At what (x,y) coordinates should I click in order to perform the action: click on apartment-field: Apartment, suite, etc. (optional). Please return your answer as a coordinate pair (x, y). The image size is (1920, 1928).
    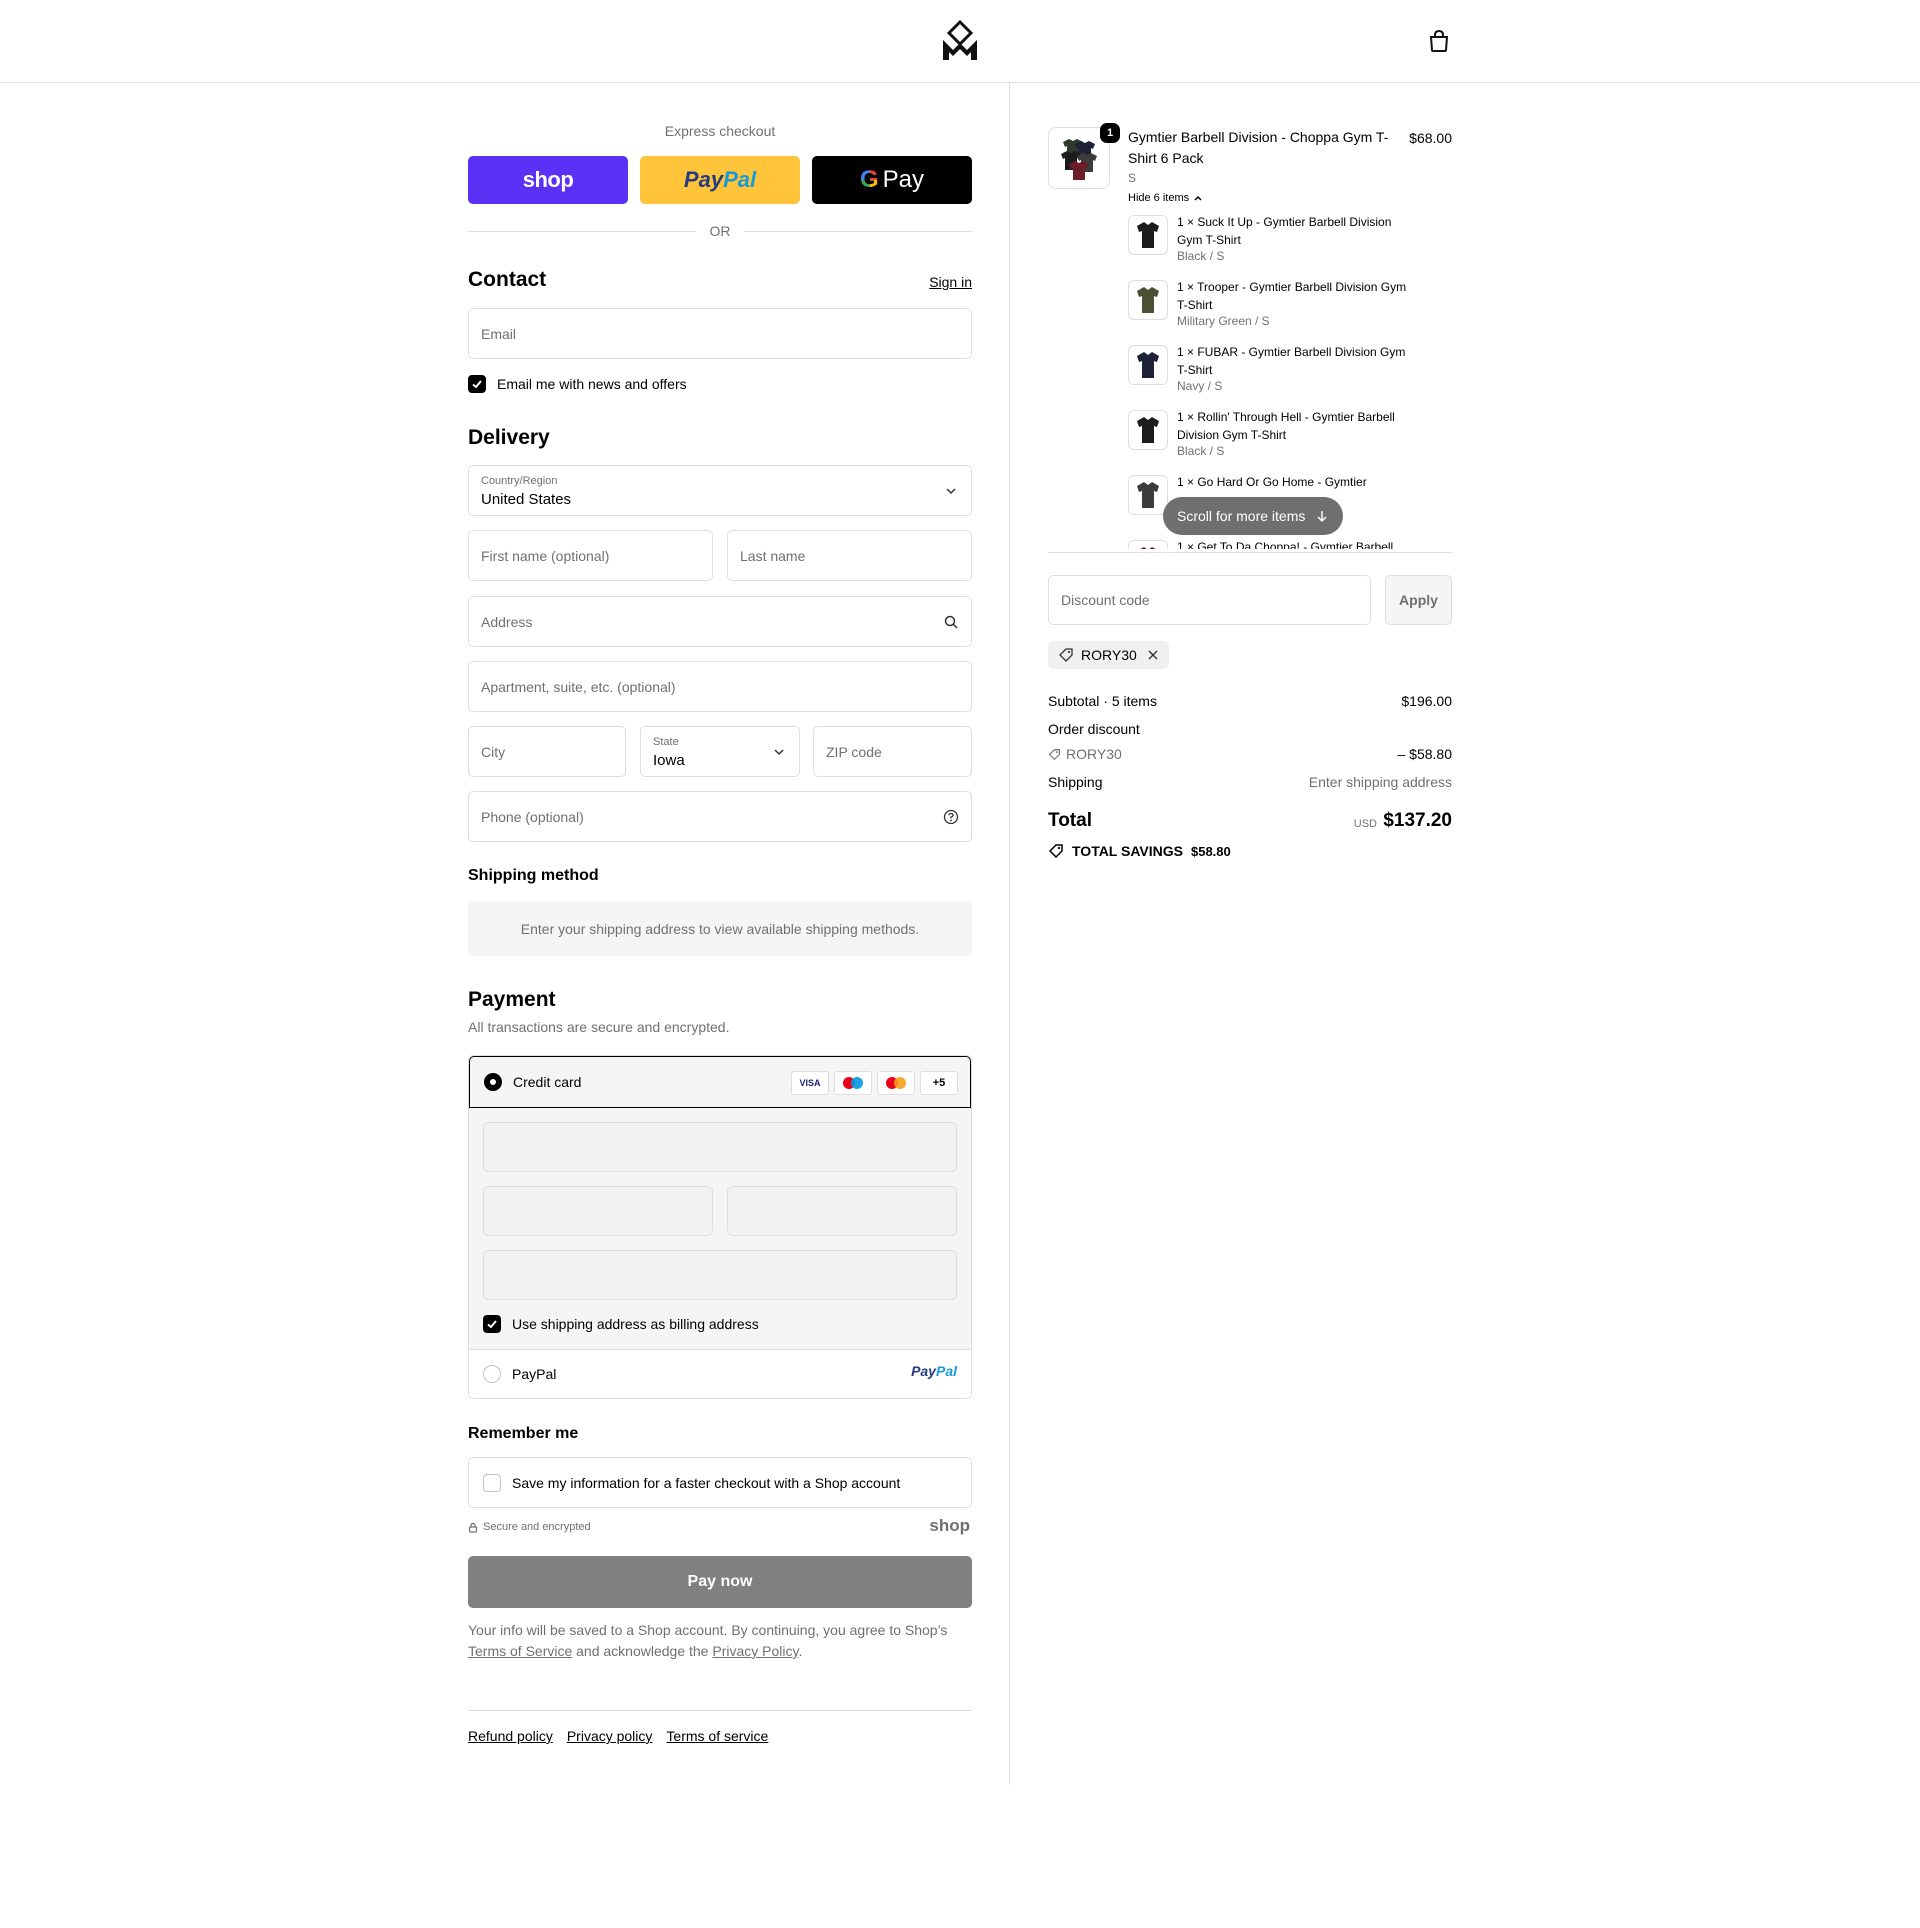
    Looking at the image, I should click on (720, 686).